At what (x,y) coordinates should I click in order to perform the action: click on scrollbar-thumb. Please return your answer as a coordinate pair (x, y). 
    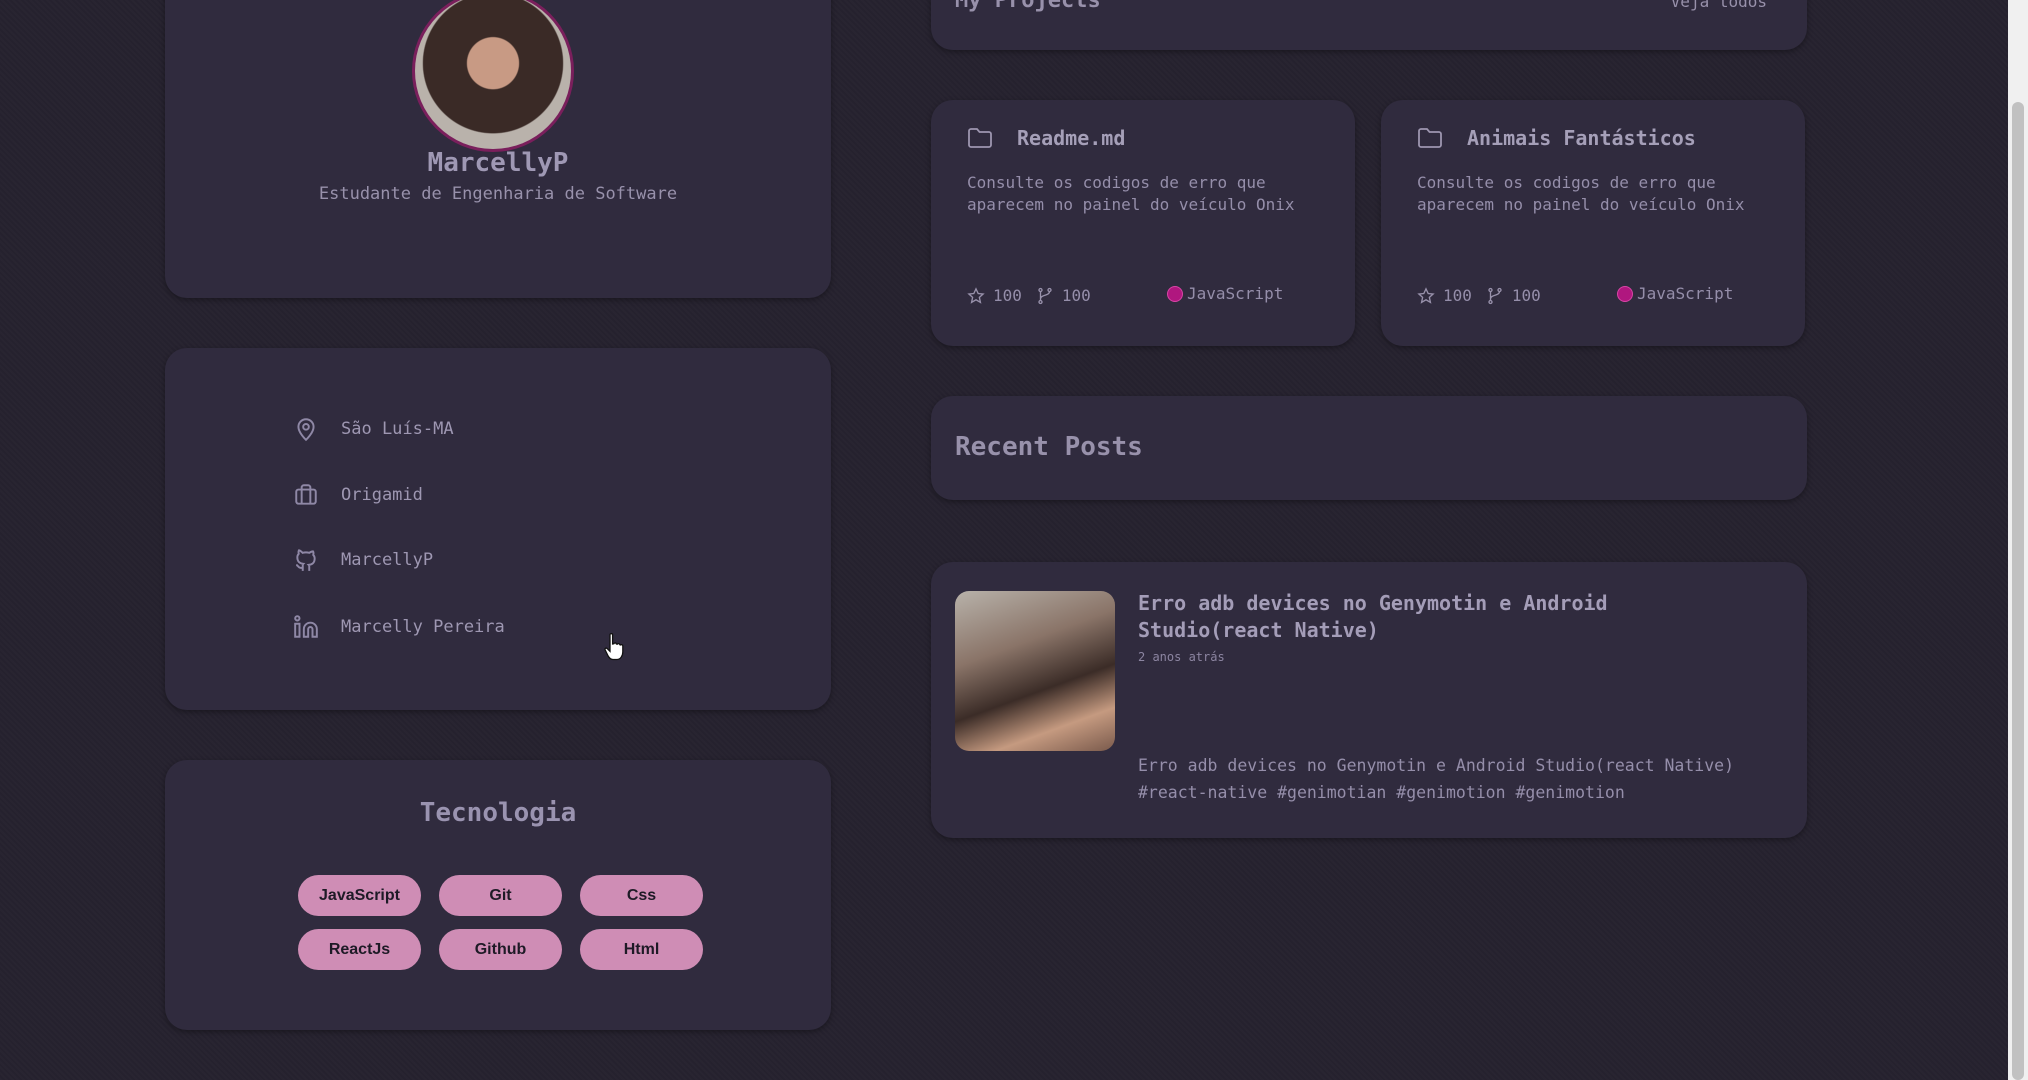
    Looking at the image, I should click on (2018, 591).